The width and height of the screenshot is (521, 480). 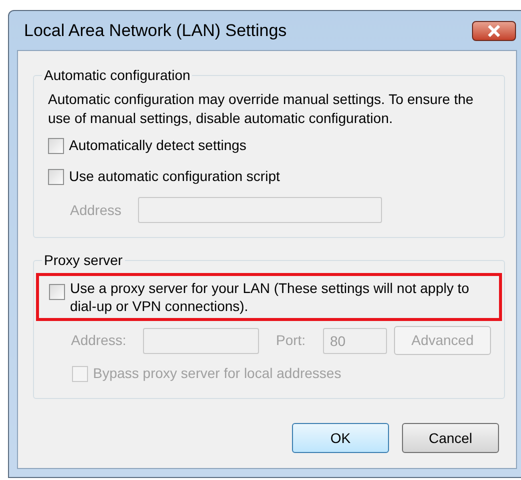 What do you see at coordinates (340, 438) in the screenshot?
I see `dialog-button: OK` at bounding box center [340, 438].